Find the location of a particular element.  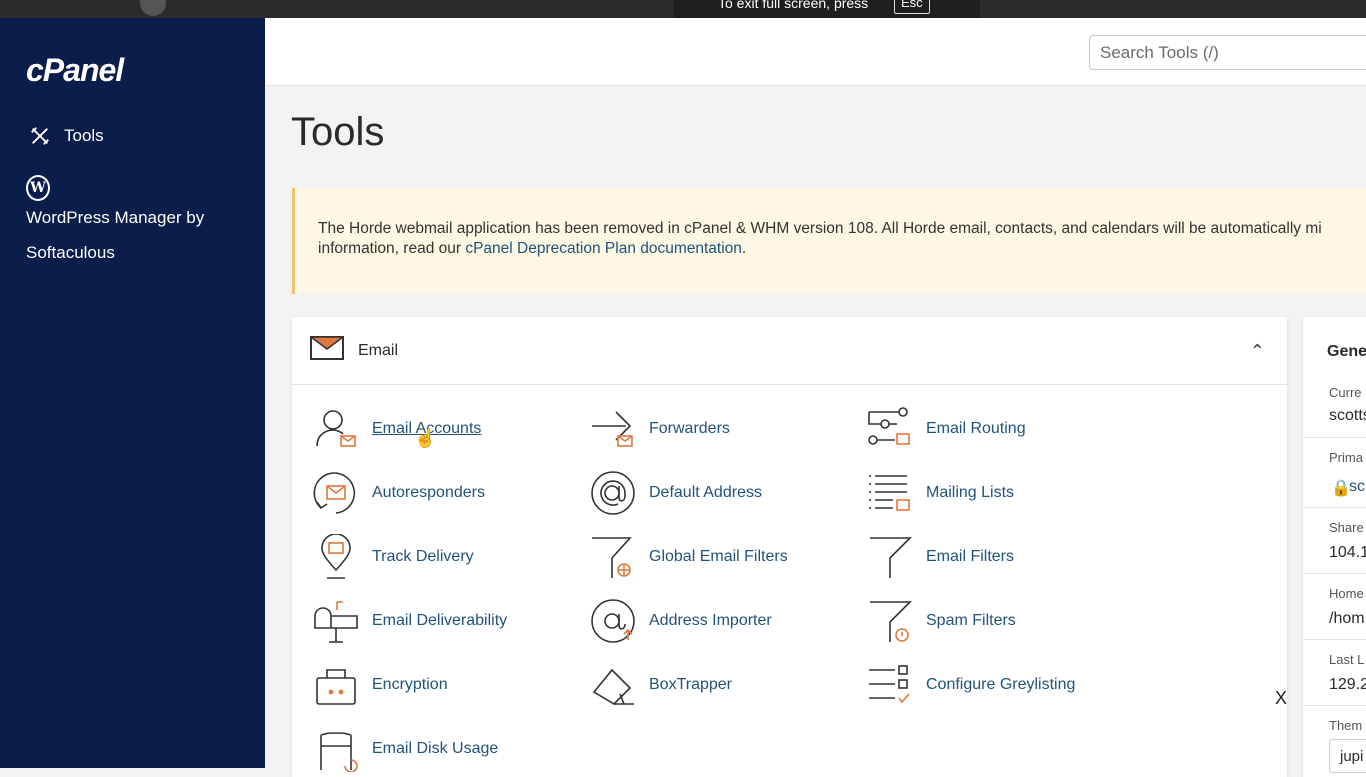

tool-default-address: Default Address is located at coordinates (675, 493).